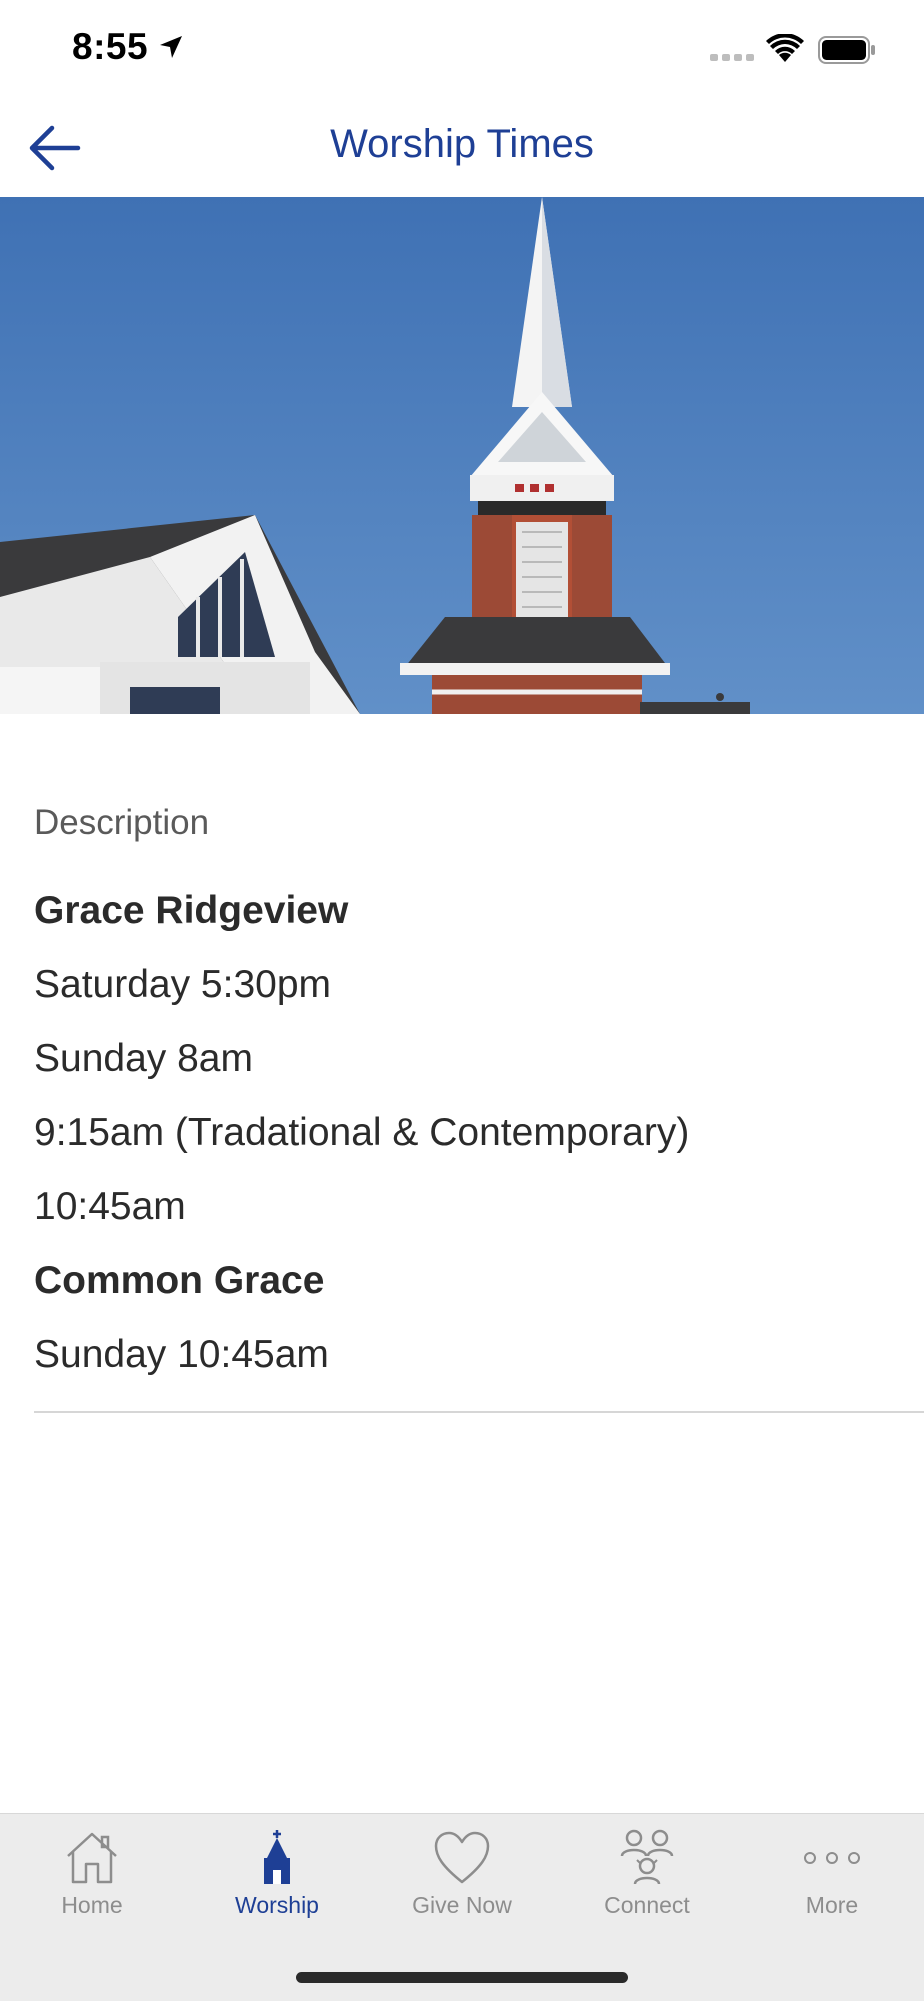  I want to click on section-label: Description, so click(122, 822).